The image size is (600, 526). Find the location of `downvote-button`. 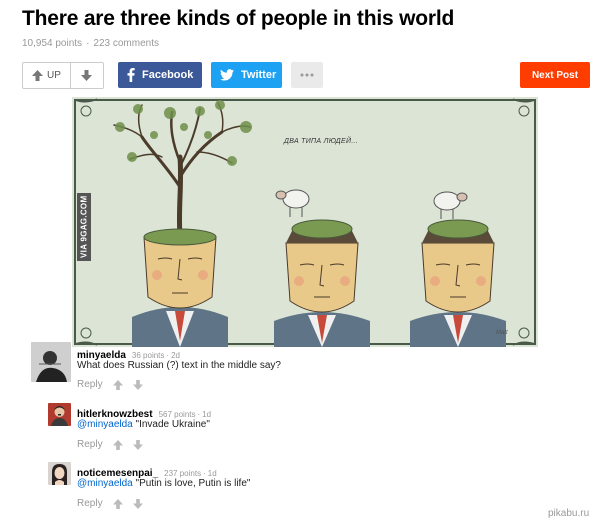

downvote-button is located at coordinates (87, 75).